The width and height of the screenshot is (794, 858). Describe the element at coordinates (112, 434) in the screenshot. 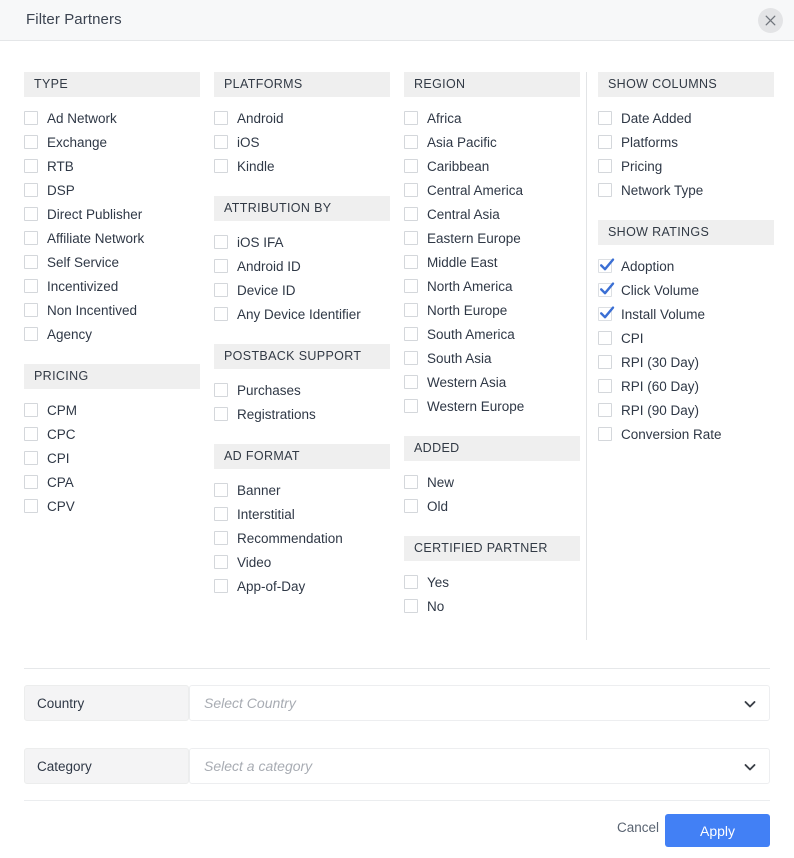

I see `filter-option: CPC` at that location.